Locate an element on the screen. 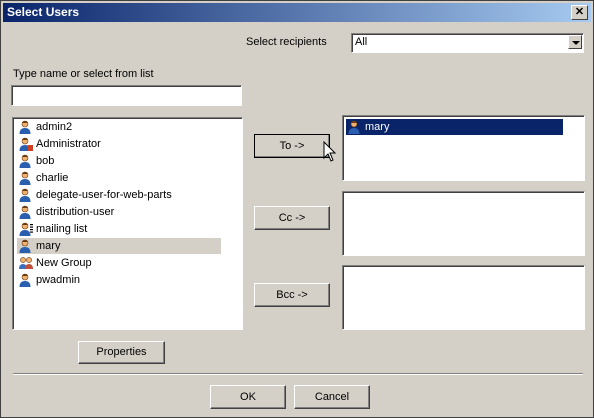  search-label: Type name or select from list is located at coordinates (83, 74).